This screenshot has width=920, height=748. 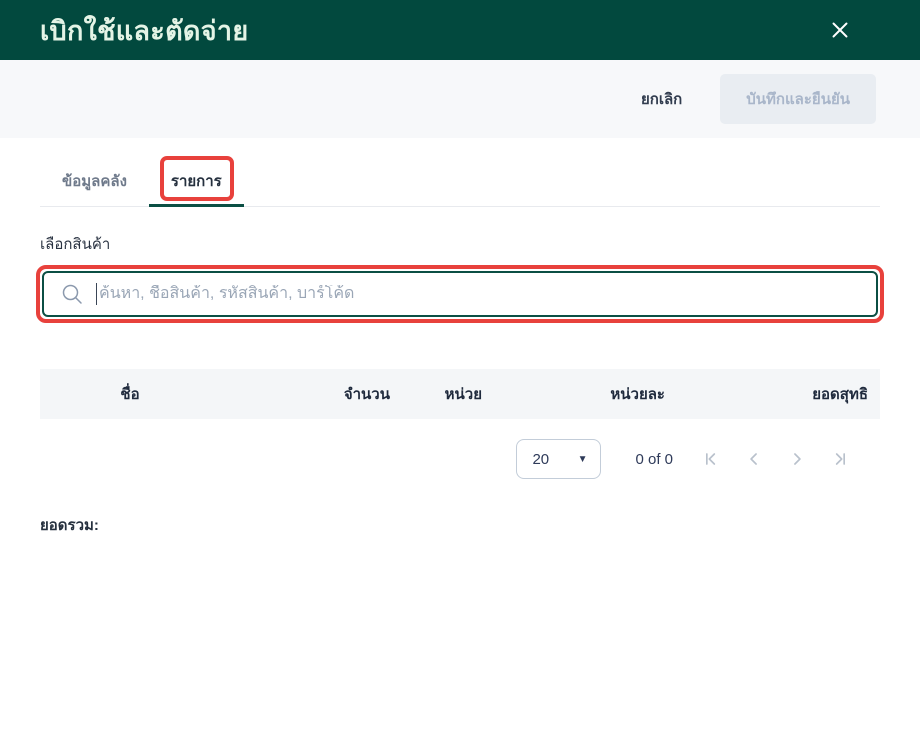 What do you see at coordinates (460, 181) in the screenshot?
I see `tab-bar: ข้อมูลคลัง รายการ` at bounding box center [460, 181].